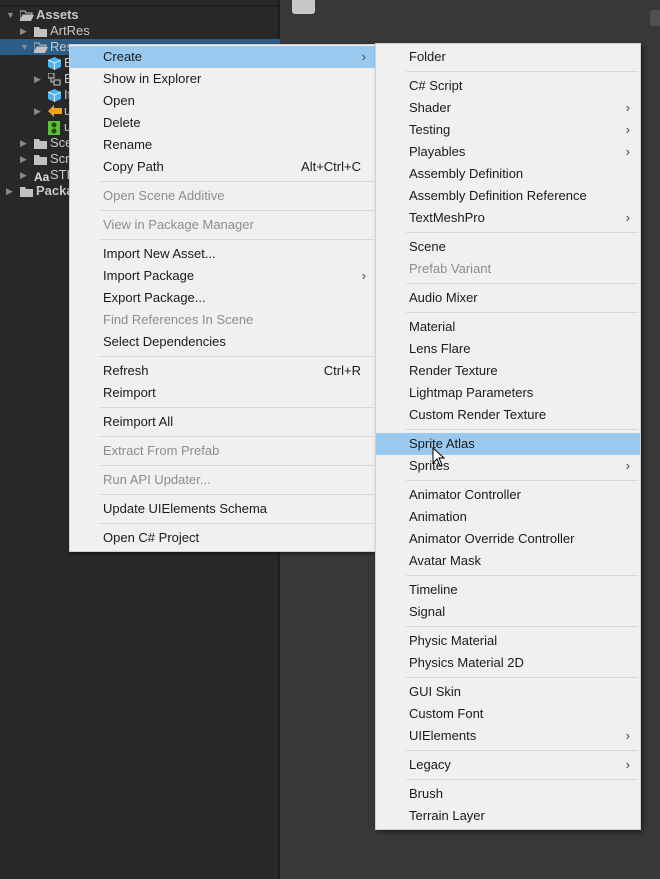  What do you see at coordinates (508, 130) in the screenshot?
I see `menu-item-testing: Testing ›` at bounding box center [508, 130].